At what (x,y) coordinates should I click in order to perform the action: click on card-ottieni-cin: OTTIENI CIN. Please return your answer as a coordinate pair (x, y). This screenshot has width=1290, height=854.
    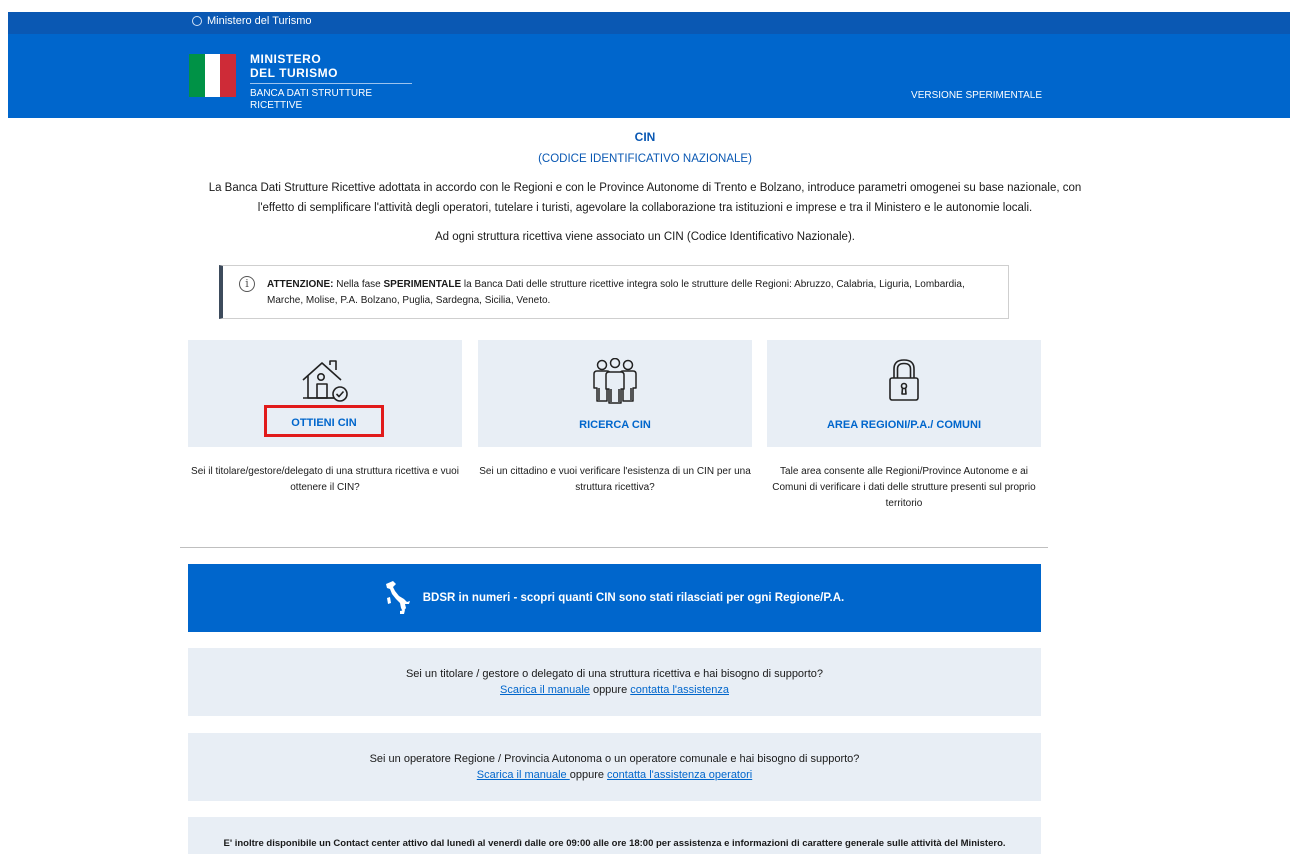
    Looking at the image, I should click on (325, 393).